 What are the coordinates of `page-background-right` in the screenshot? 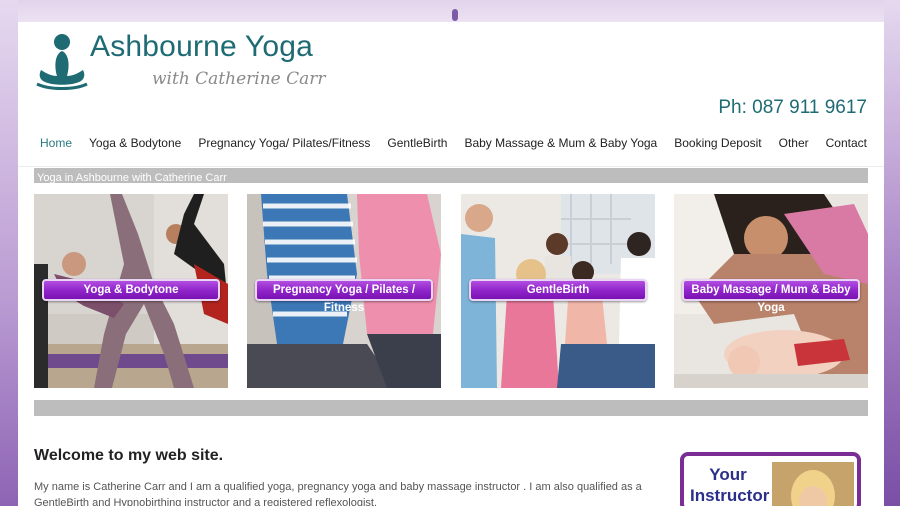 It's located at (892, 253).